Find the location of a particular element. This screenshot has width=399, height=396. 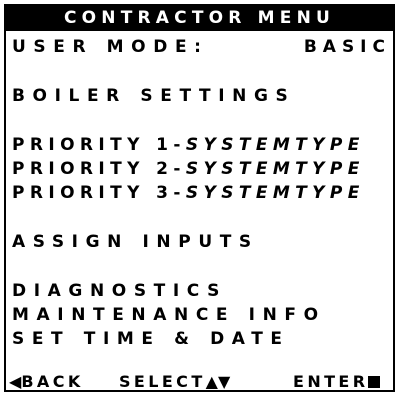

enter-label: ENTER is located at coordinates (331, 381).